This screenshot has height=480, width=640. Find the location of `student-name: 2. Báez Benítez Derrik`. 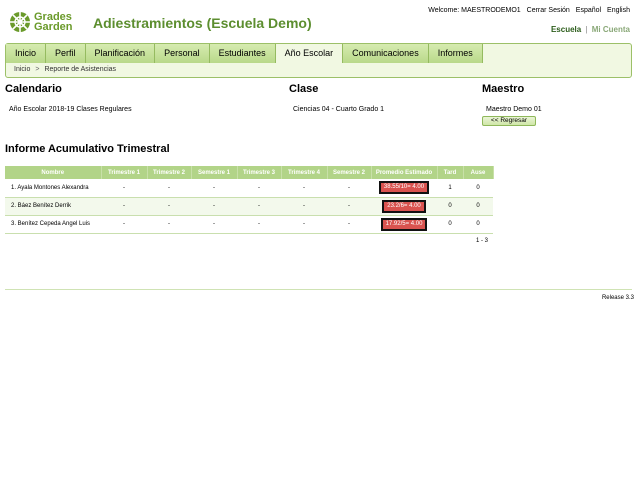

student-name: 2. Báez Benítez Derrik is located at coordinates (53, 206).